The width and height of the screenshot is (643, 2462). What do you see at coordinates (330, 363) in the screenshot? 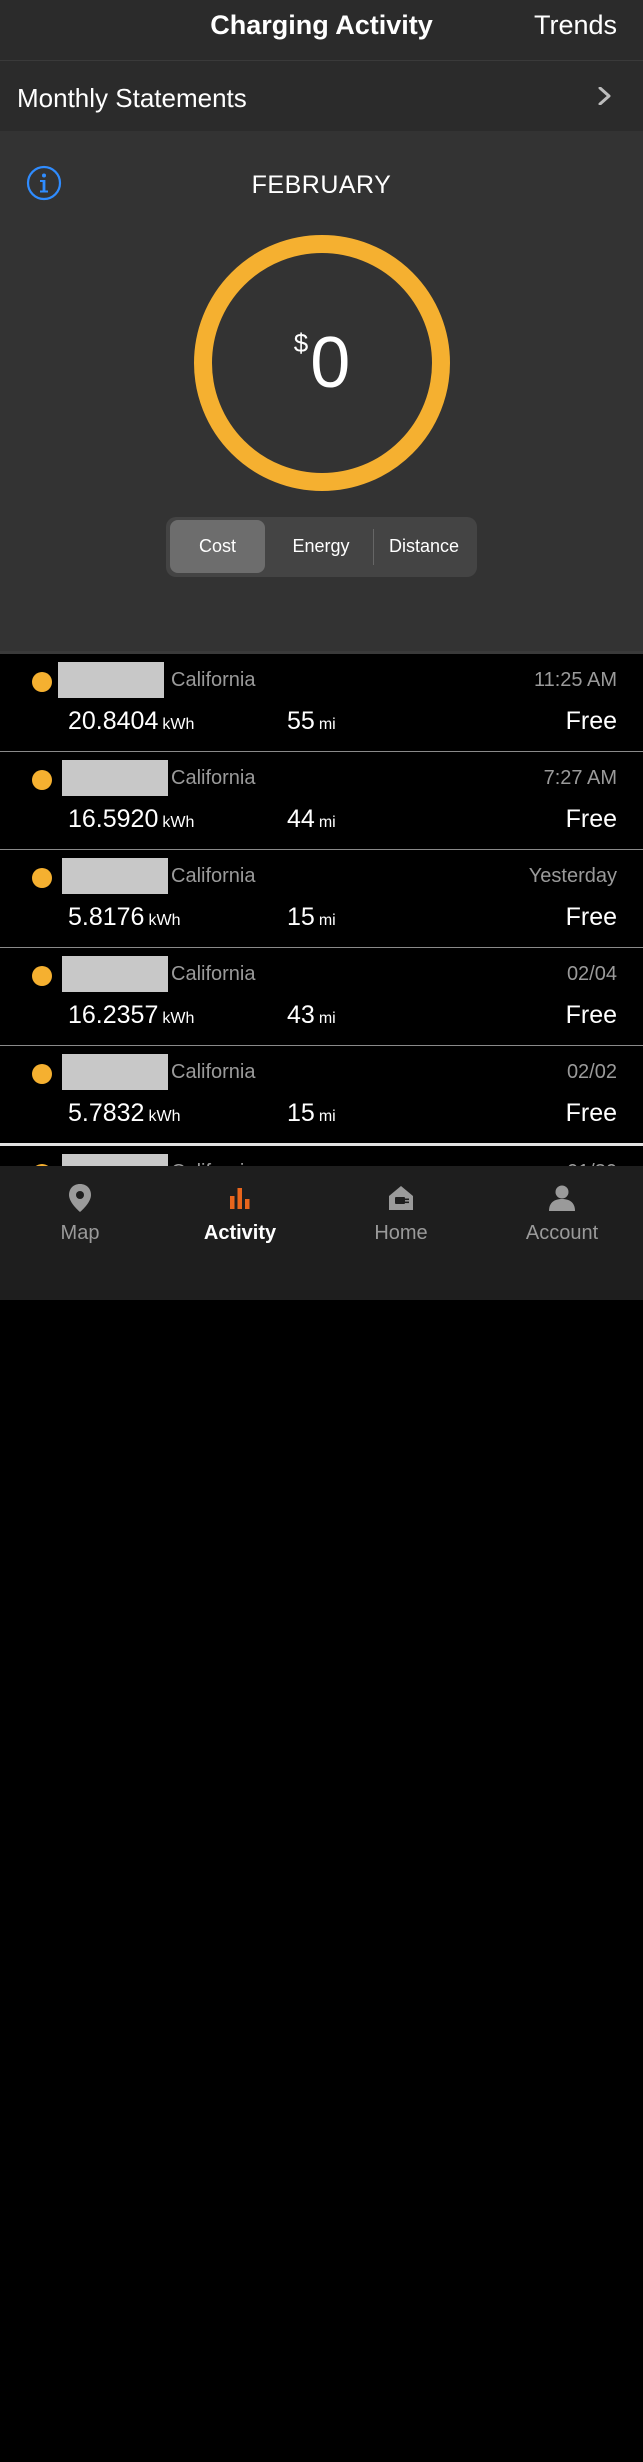
I see `amount-value: 0` at bounding box center [330, 363].